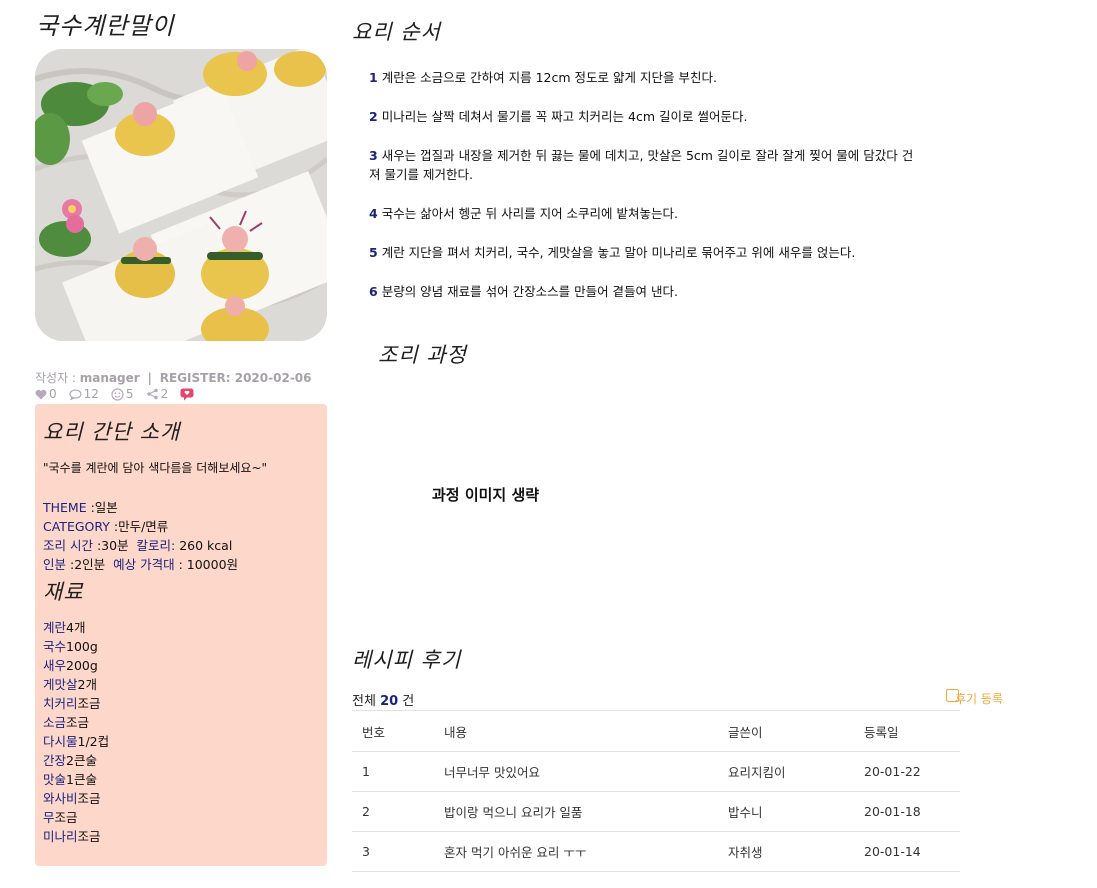  What do you see at coordinates (72, 798) in the screenshot?
I see `ingredient-item: 와사비조금` at bounding box center [72, 798].